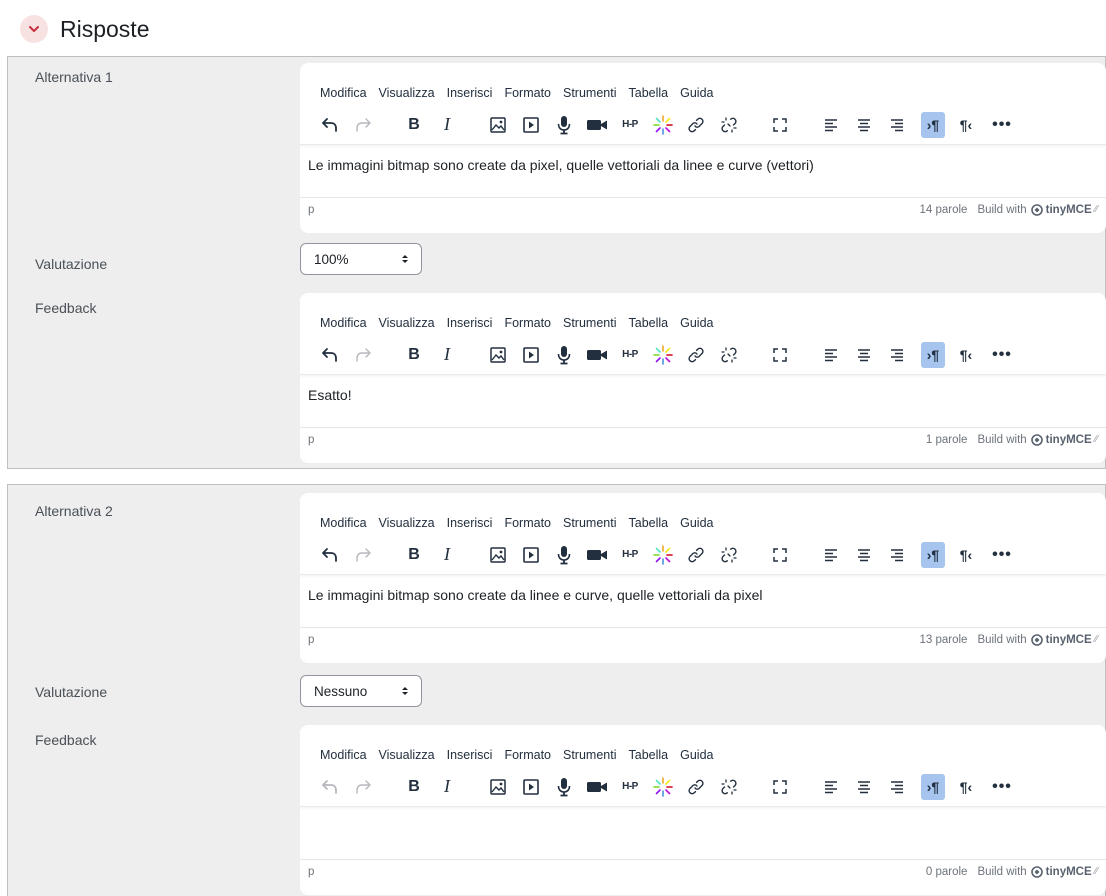 The image size is (1106, 896). What do you see at coordinates (947, 440) in the screenshot?
I see `word-count: 1 parole` at bounding box center [947, 440].